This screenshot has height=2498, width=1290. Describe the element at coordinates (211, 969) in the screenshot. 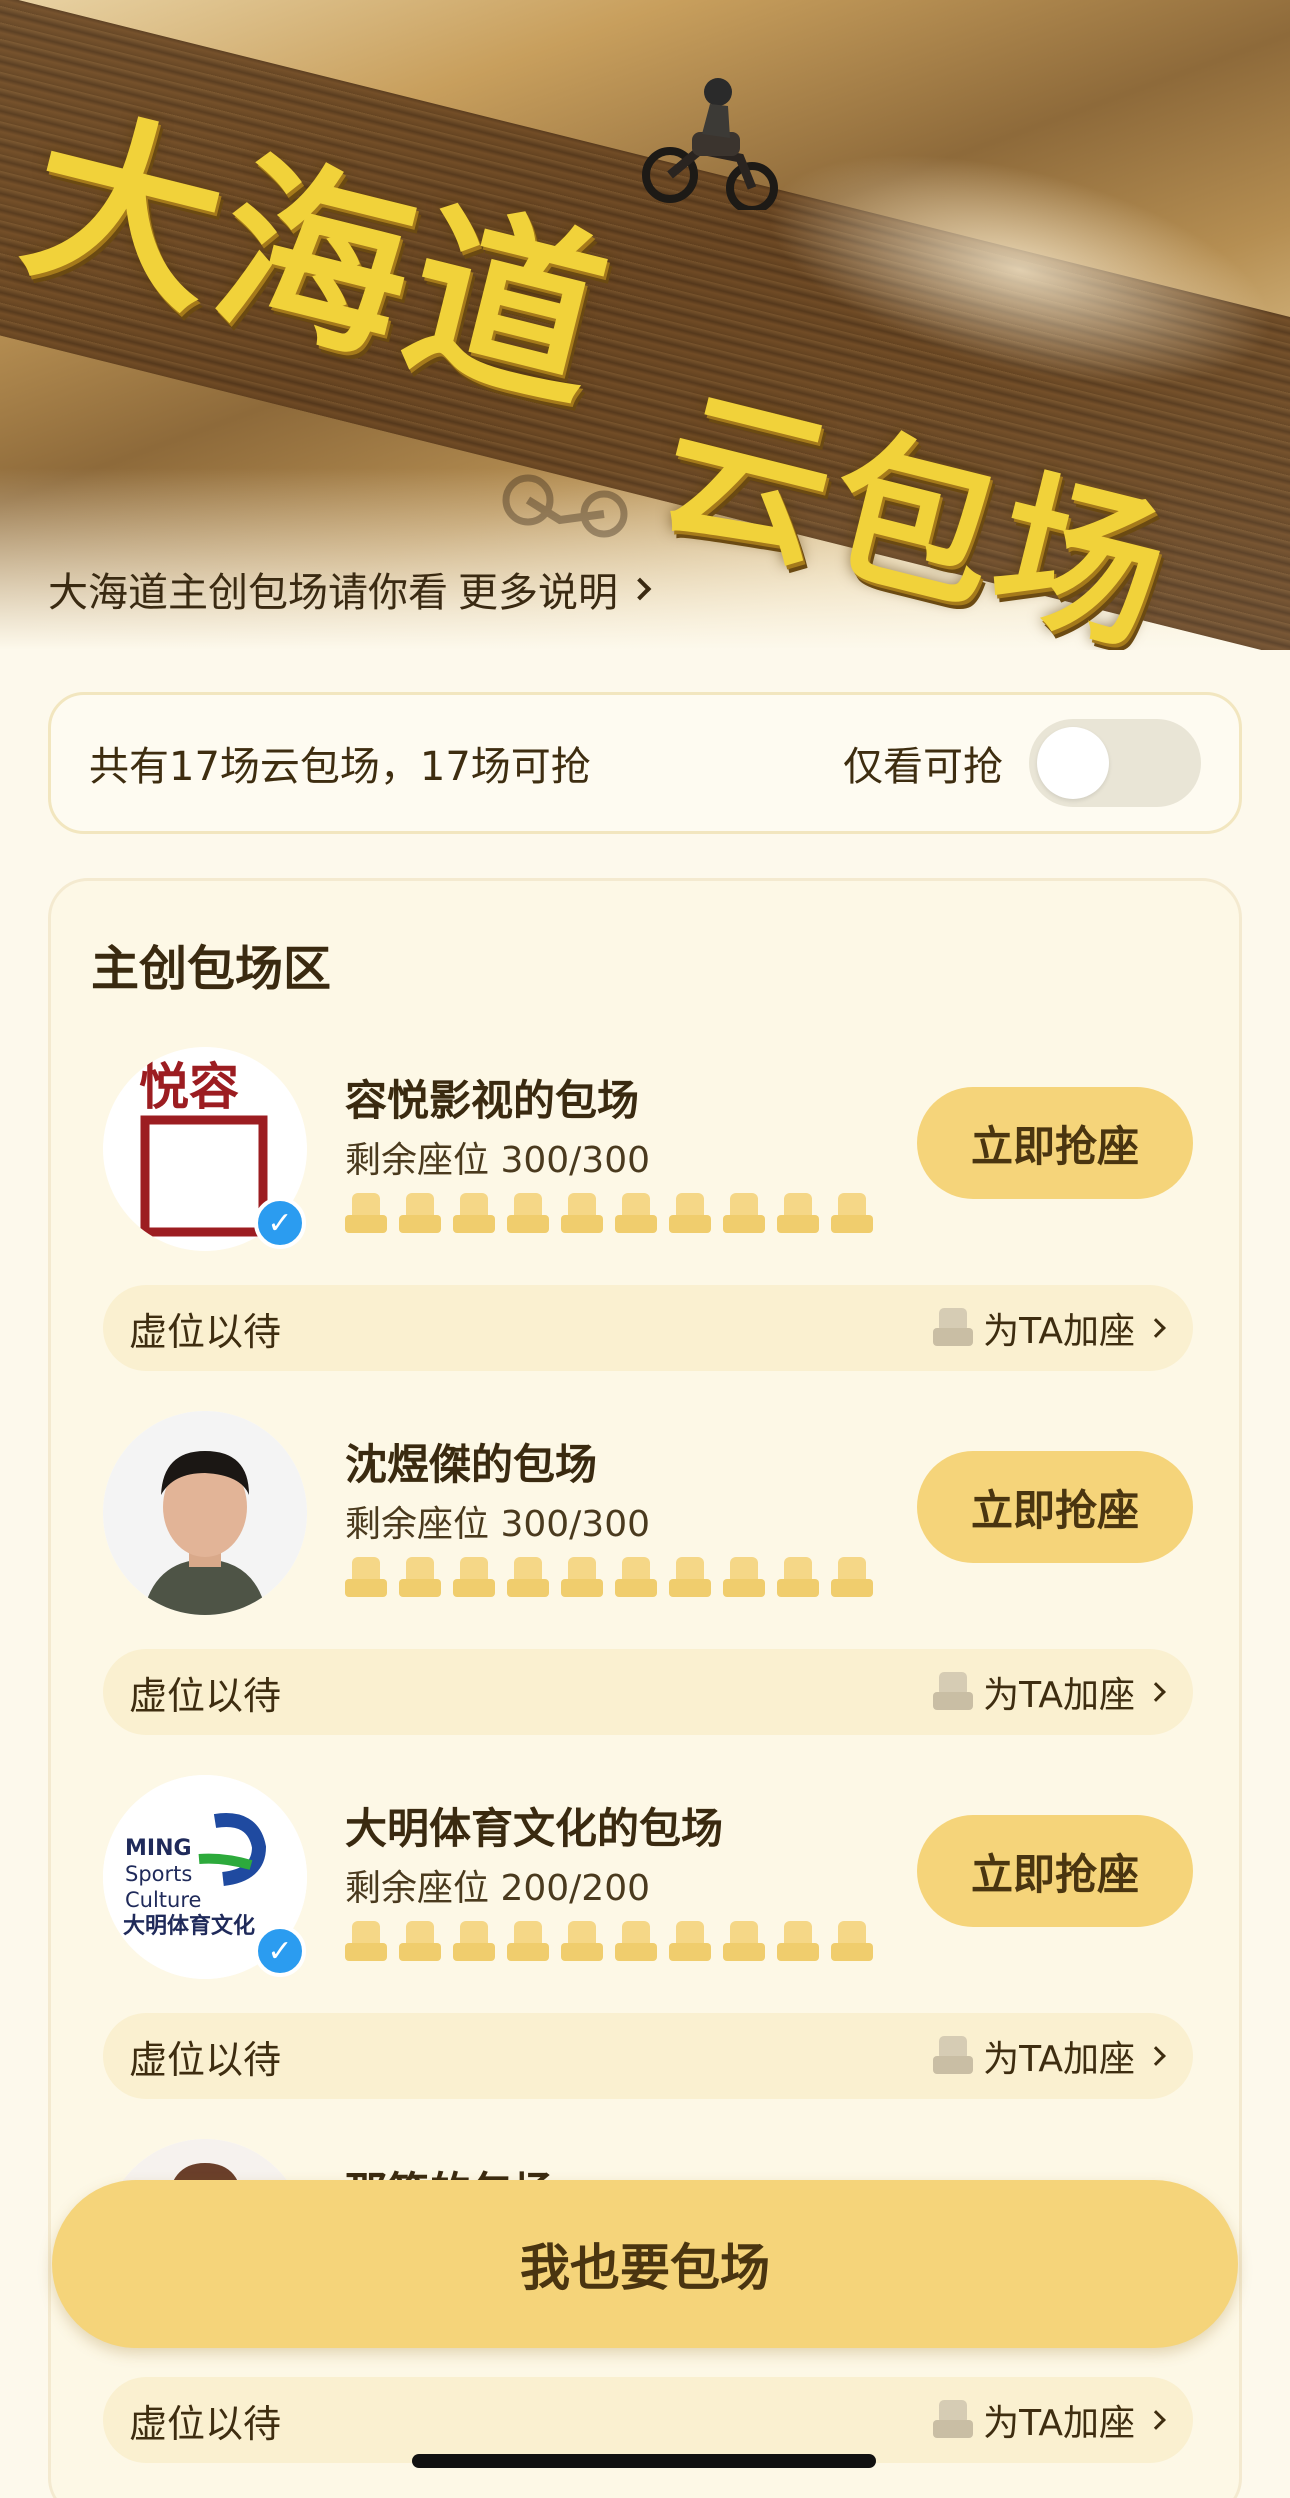

I see `section-title: 主创包场区` at that location.